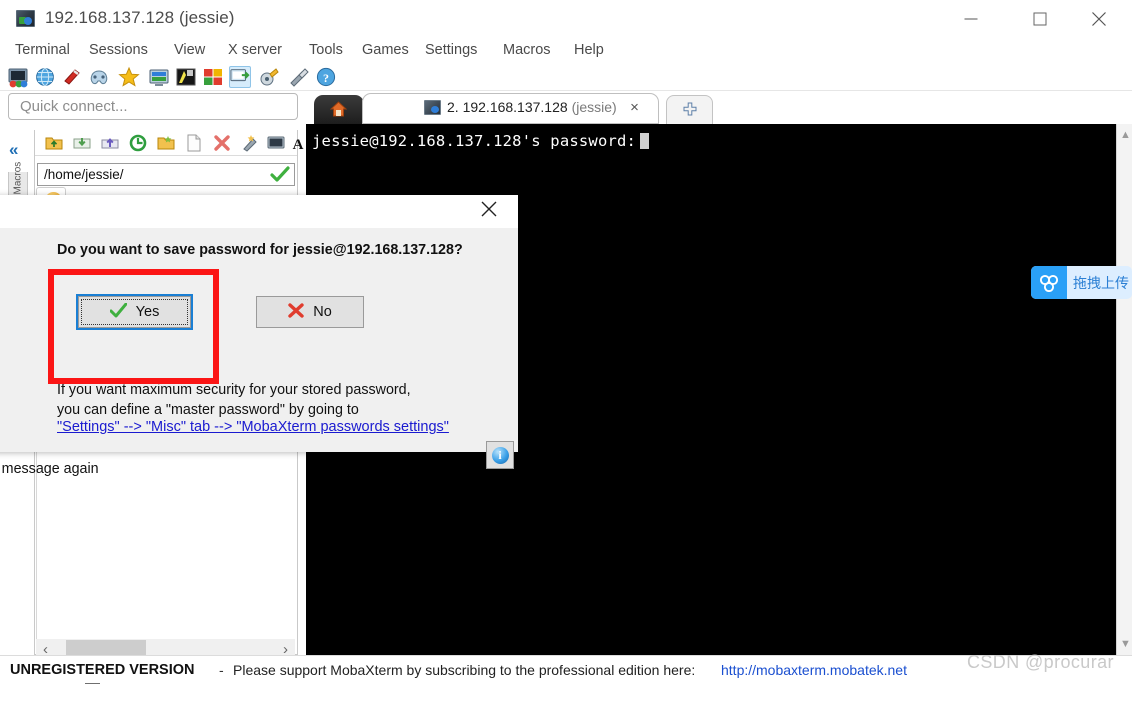  I want to click on multiexec-icon, so click(213, 77).